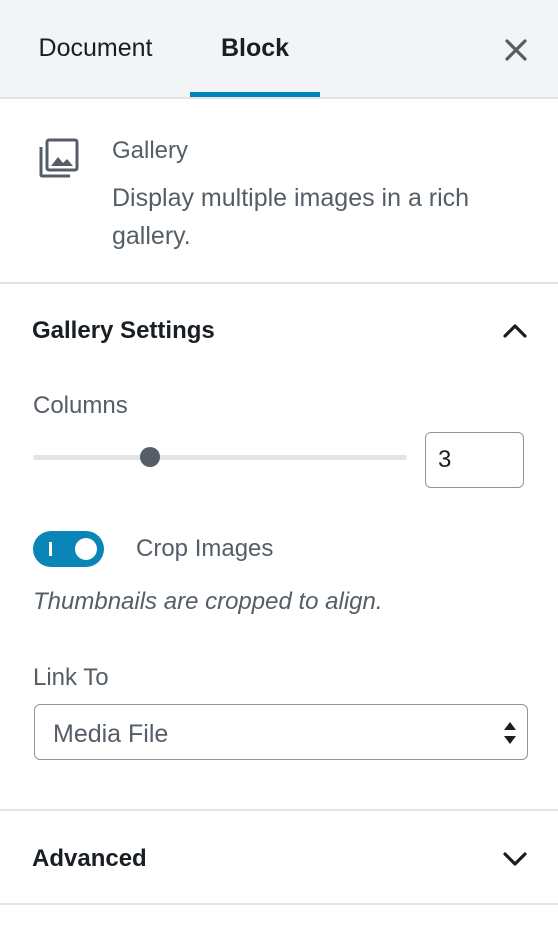 Image resolution: width=558 pixels, height=948 pixels. I want to click on sidebar-header: Document Block, so click(279, 49).